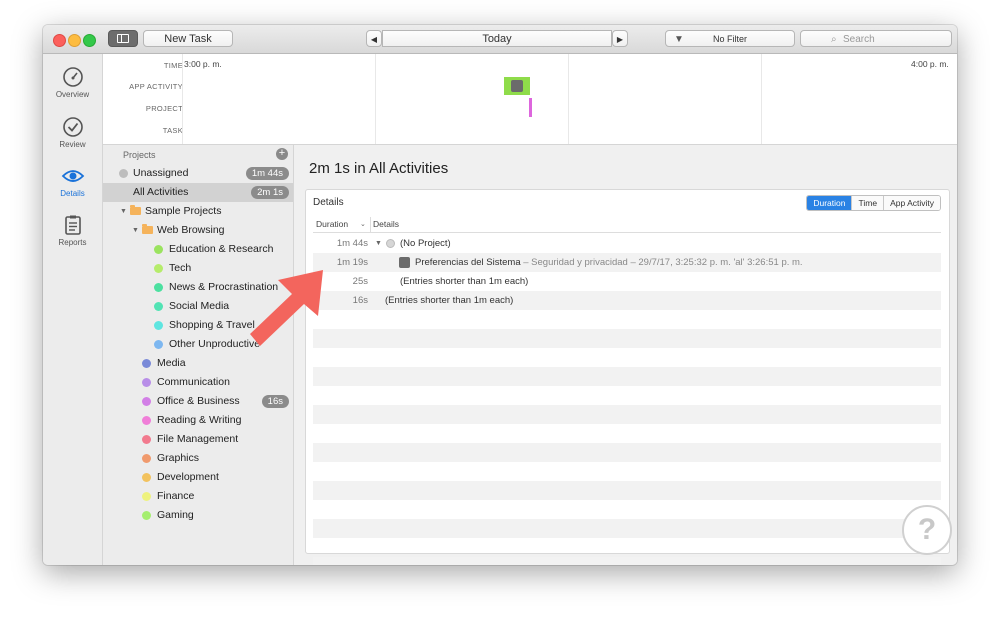 The width and height of the screenshot is (1000, 626). Describe the element at coordinates (286, 308) in the screenshot. I see `annotation-arrow` at that location.